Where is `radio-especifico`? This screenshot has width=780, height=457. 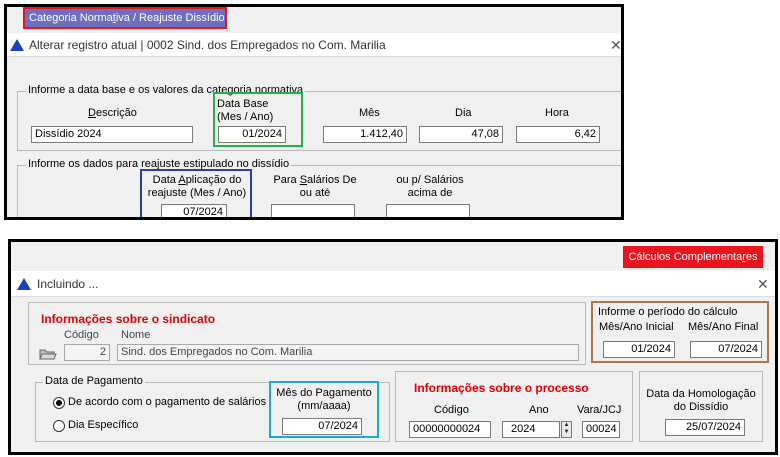 radio-especifico is located at coordinates (59, 426).